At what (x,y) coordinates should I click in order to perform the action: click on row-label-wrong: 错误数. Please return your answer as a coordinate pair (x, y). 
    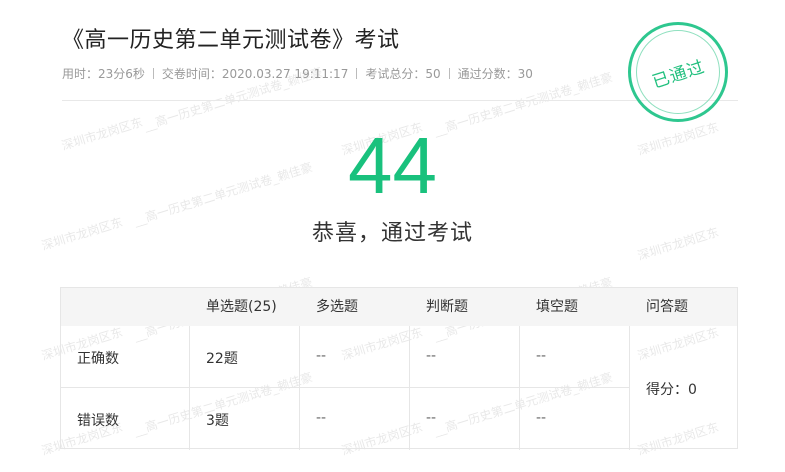
    Looking at the image, I should click on (98, 421).